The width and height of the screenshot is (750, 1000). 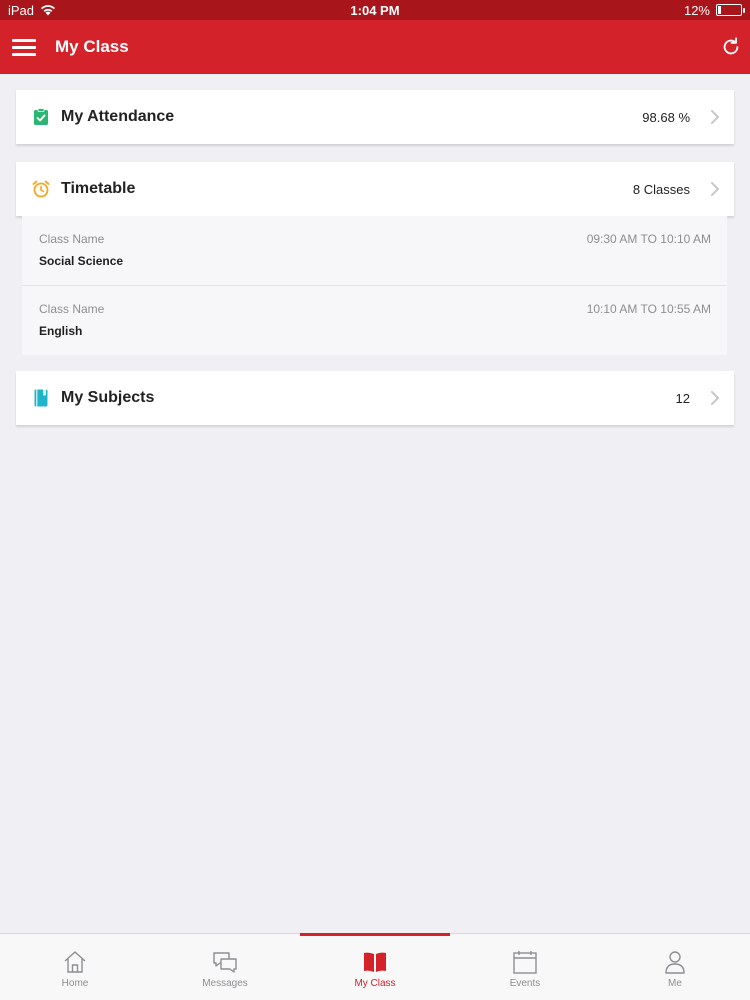 What do you see at coordinates (48, 10) in the screenshot?
I see `wifi-icon` at bounding box center [48, 10].